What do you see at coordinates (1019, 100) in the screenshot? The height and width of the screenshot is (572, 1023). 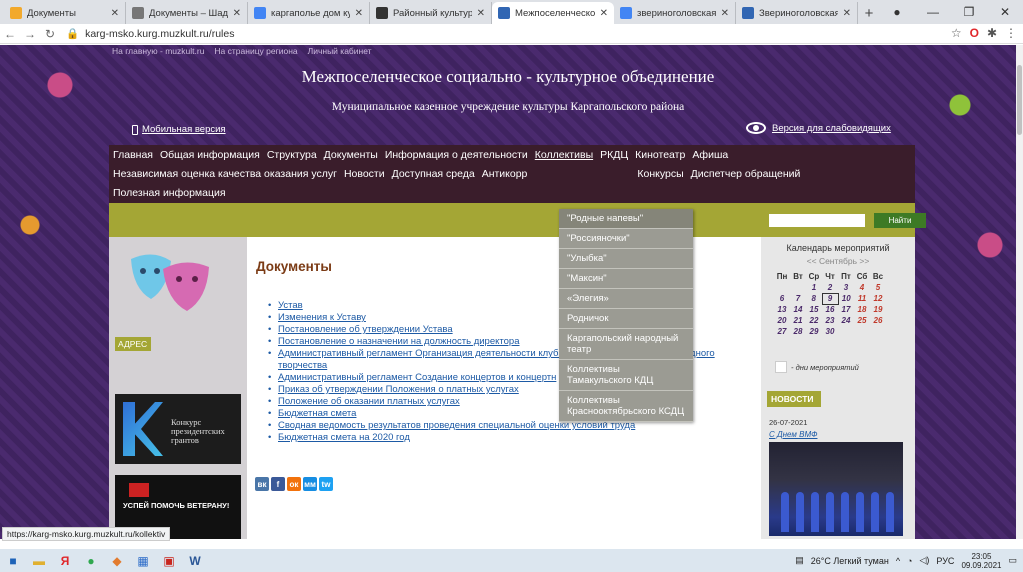 I see `scrollbar-thumb` at bounding box center [1019, 100].